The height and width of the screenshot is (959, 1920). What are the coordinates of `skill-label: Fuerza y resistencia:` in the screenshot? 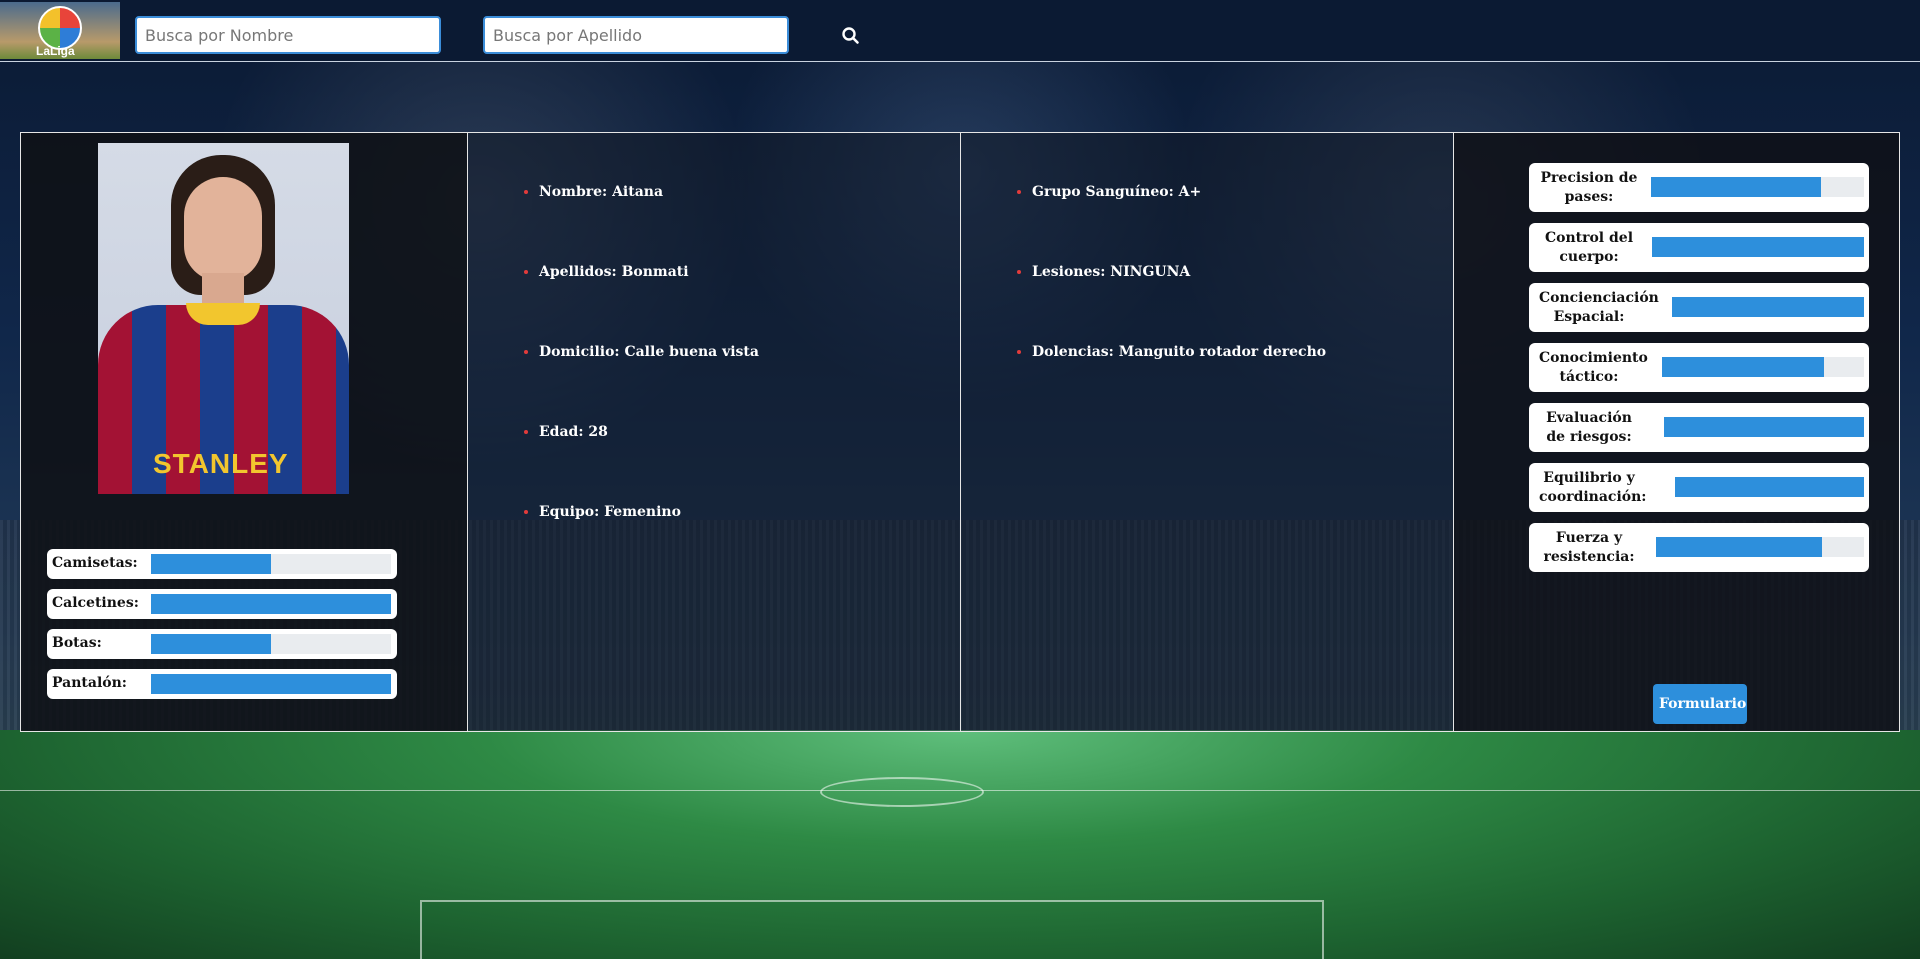 It's located at (1589, 547).